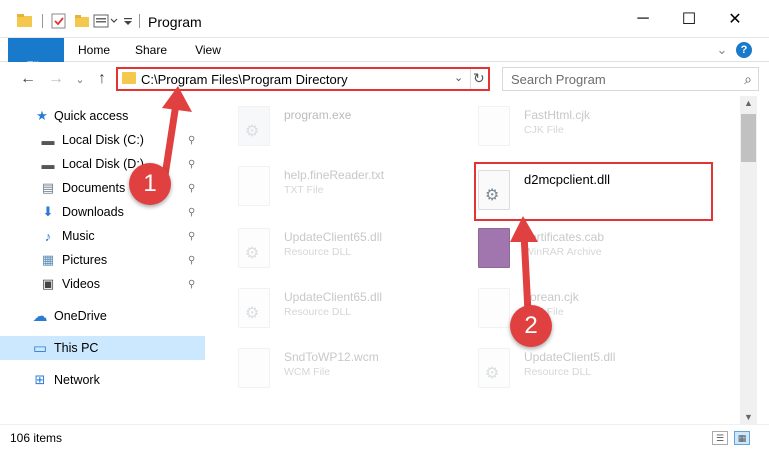 This screenshot has width=769, height=464. Describe the element at coordinates (334, 175) in the screenshot. I see `file-name: help.fineReader.txt` at that location.